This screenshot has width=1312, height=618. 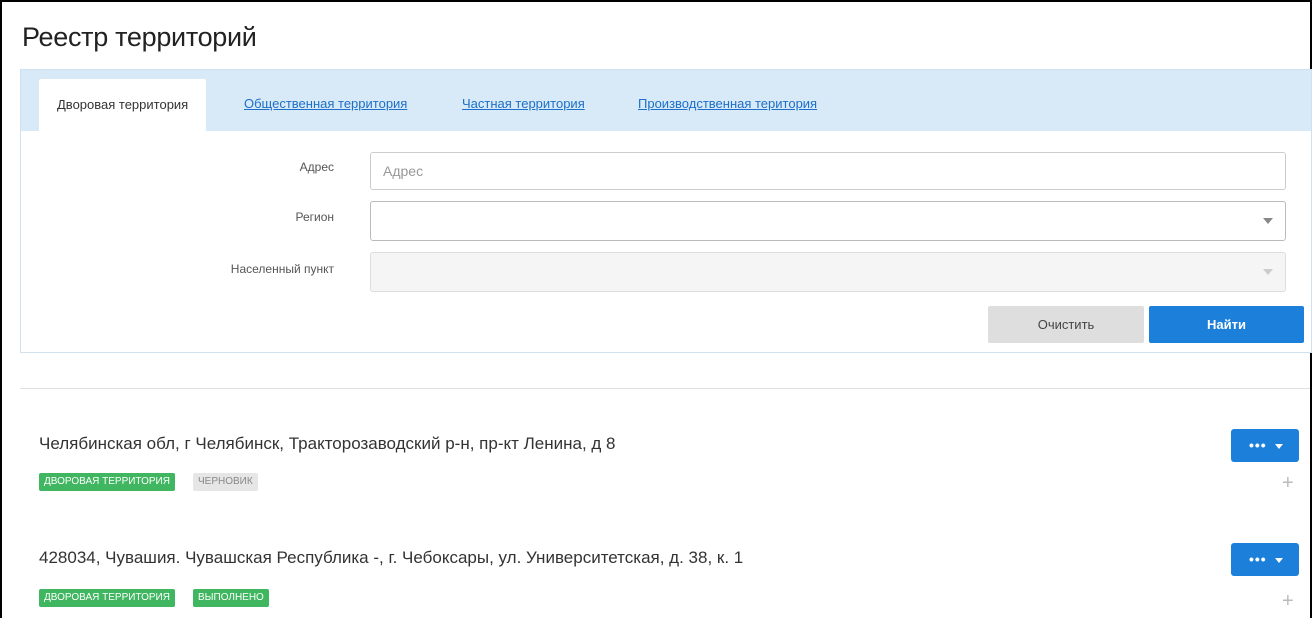 I want to click on region-label: Регион, so click(x=314, y=217).